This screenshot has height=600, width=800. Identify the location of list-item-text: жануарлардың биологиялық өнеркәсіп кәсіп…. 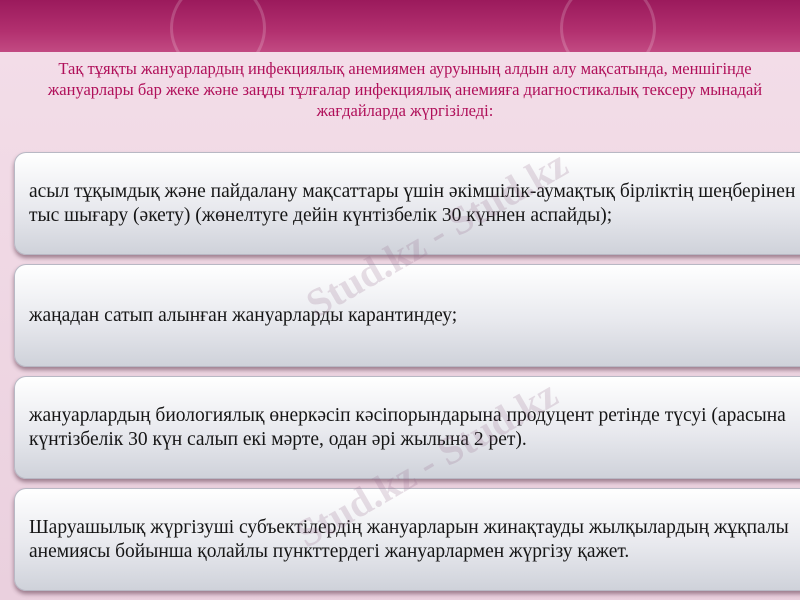
(407, 427).